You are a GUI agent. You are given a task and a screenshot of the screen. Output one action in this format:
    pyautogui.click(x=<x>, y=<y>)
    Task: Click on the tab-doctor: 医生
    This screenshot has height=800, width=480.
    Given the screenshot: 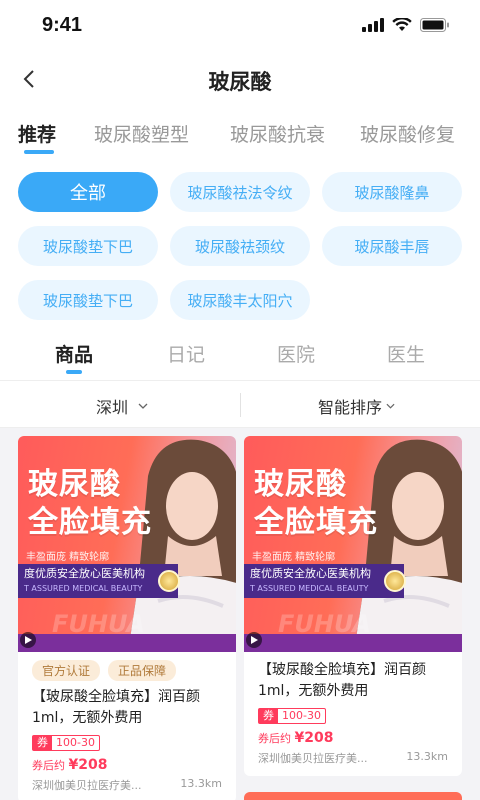 What is the action you would take?
    pyautogui.click(x=406, y=353)
    